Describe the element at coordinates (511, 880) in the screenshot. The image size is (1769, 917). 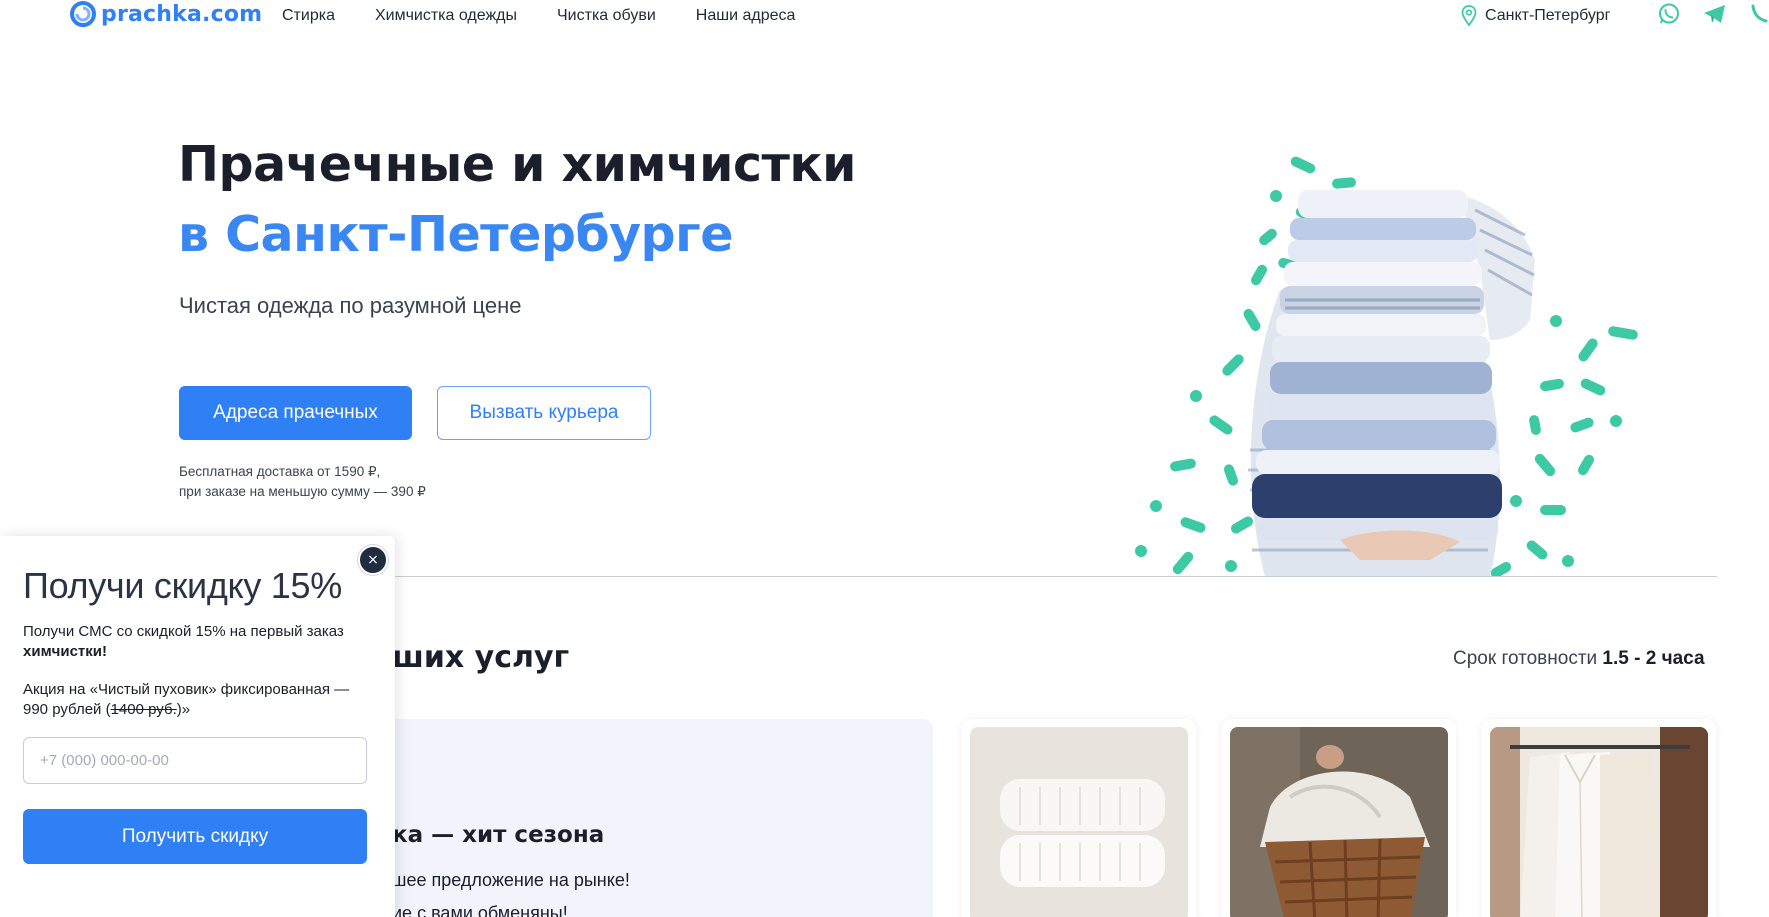
I see `promo-text: шее предложение на рынке!` at that location.